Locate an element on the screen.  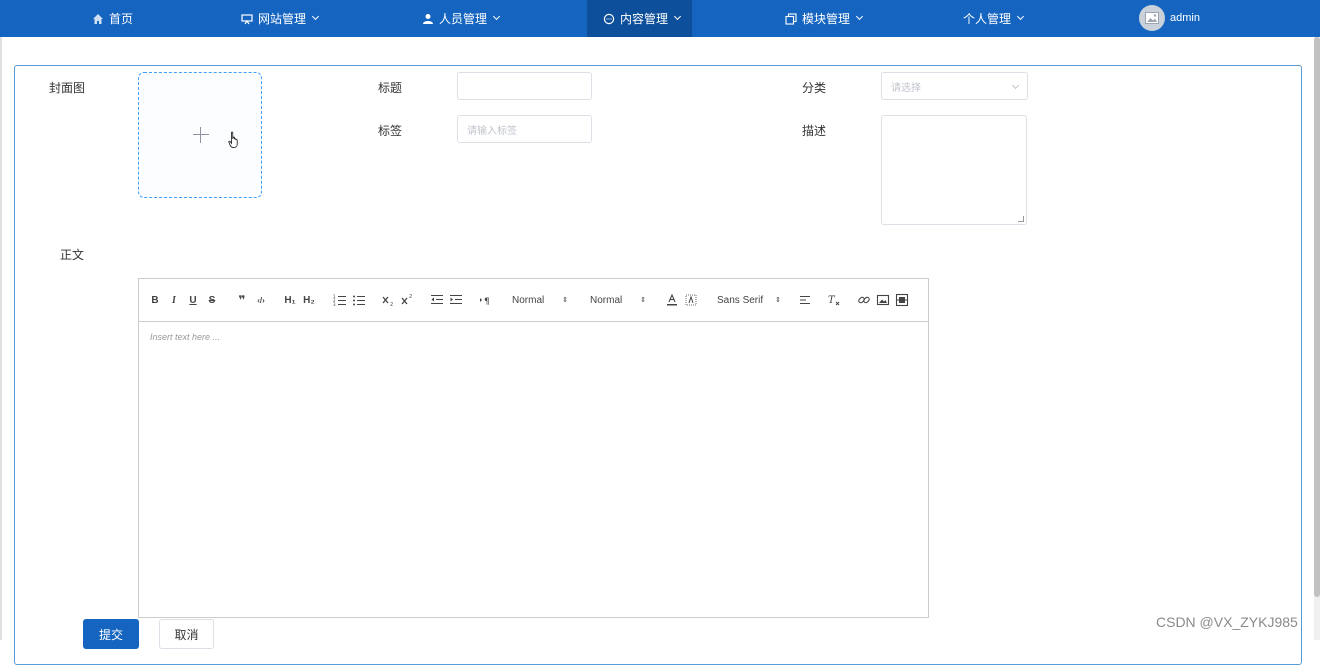
scrollbar-thumb is located at coordinates (1317, 317).